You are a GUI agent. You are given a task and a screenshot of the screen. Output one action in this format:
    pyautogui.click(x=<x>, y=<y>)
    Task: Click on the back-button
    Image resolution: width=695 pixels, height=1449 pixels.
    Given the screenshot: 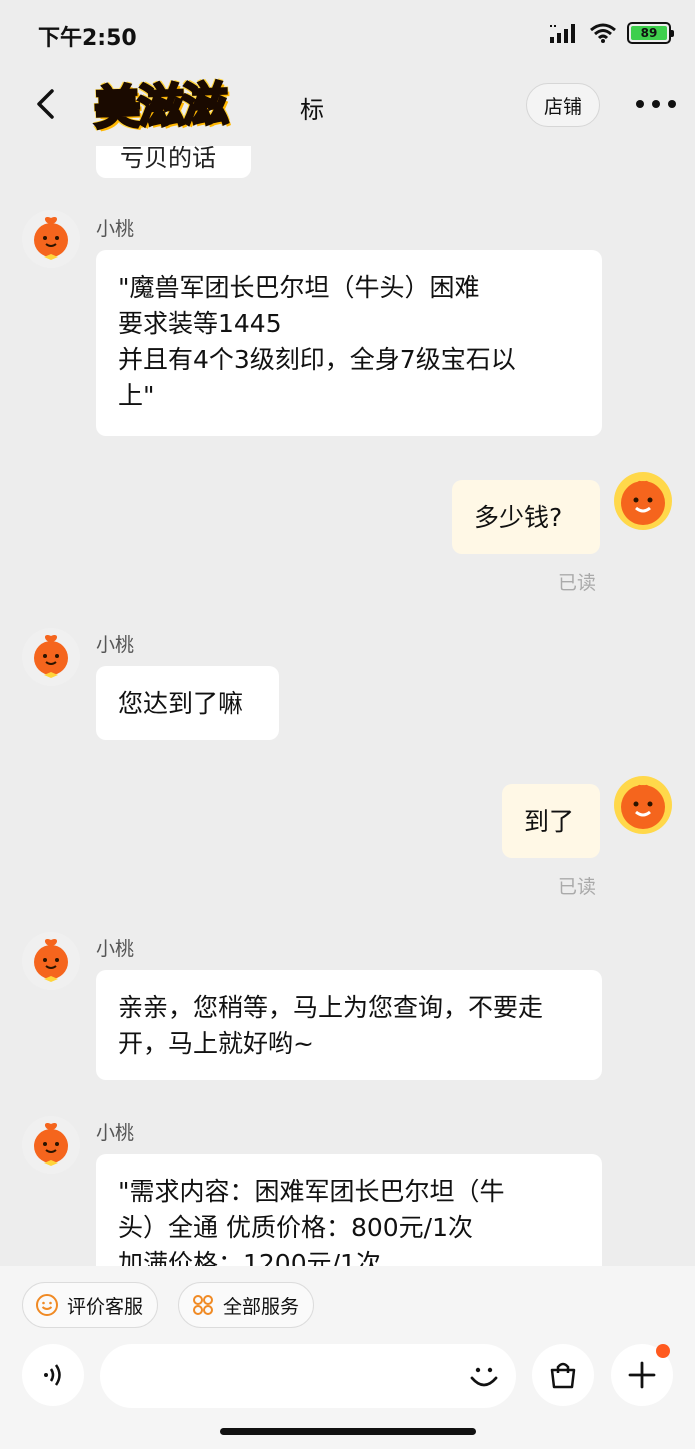 What is the action you would take?
    pyautogui.click(x=46, y=104)
    